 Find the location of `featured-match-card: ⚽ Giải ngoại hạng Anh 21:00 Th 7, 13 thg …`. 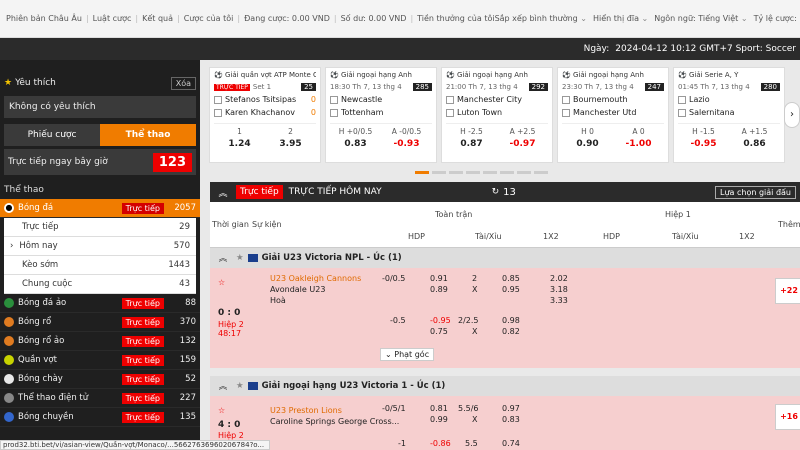

featured-match-card: ⚽ Giải ngoại hạng Anh 21:00 Th 7, 13 thg … is located at coordinates (497, 115).